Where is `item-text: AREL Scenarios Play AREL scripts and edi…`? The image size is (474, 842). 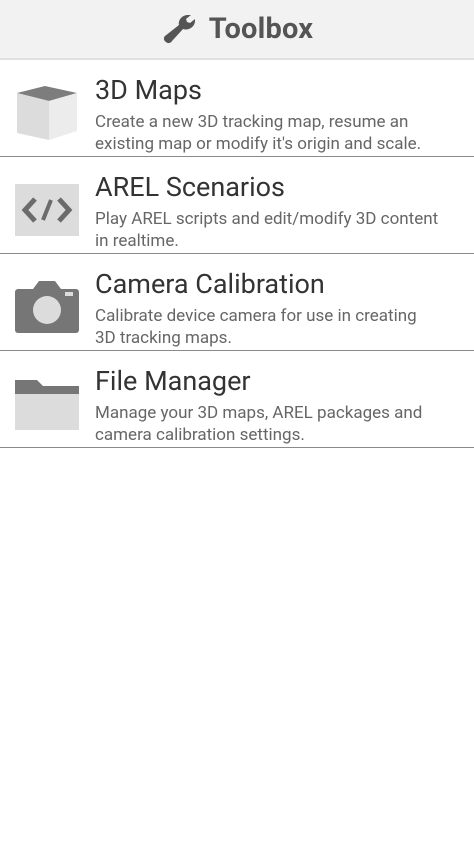 item-text: AREL Scenarios Play AREL scripts and edi… is located at coordinates (282, 211).